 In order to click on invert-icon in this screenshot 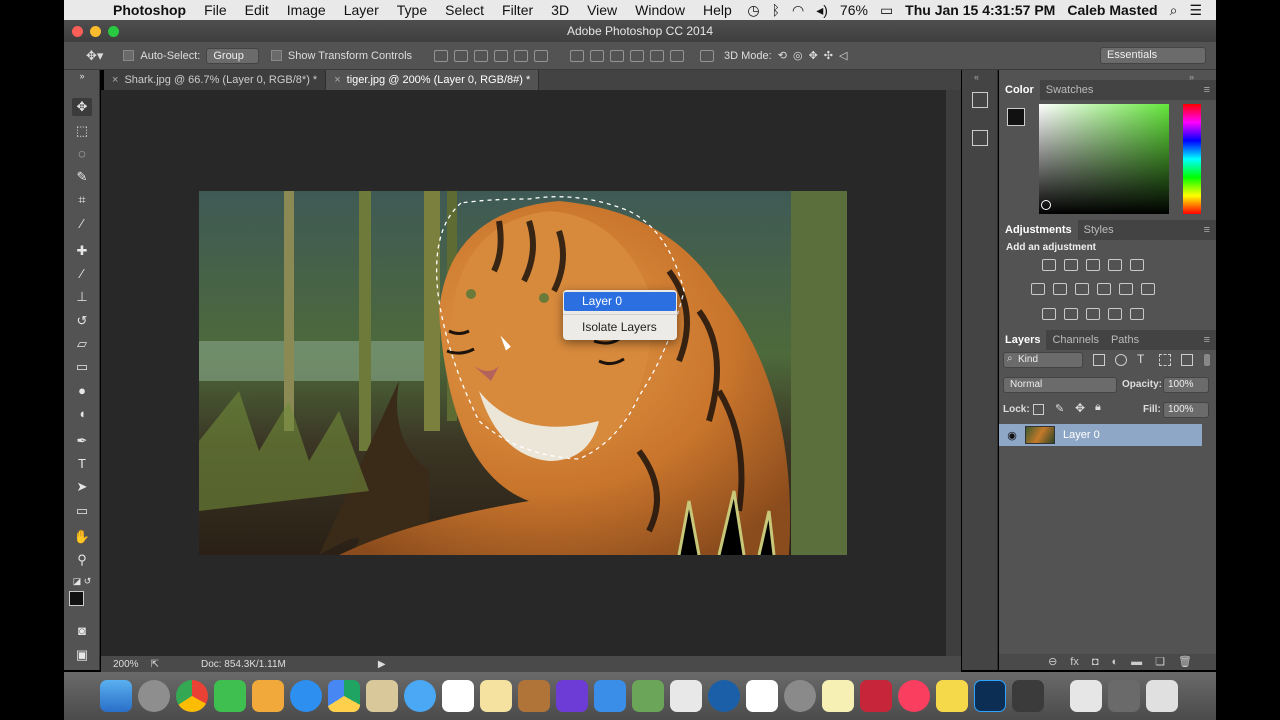, I will do `click(1049, 314)`.